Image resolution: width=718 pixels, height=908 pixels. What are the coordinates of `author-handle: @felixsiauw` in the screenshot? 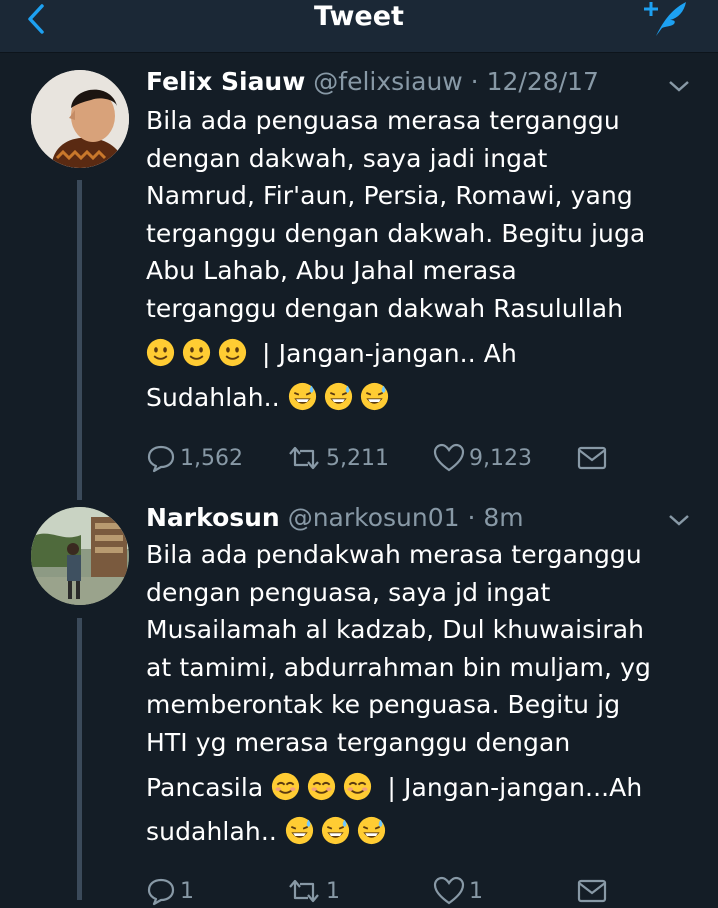 It's located at (387, 81).